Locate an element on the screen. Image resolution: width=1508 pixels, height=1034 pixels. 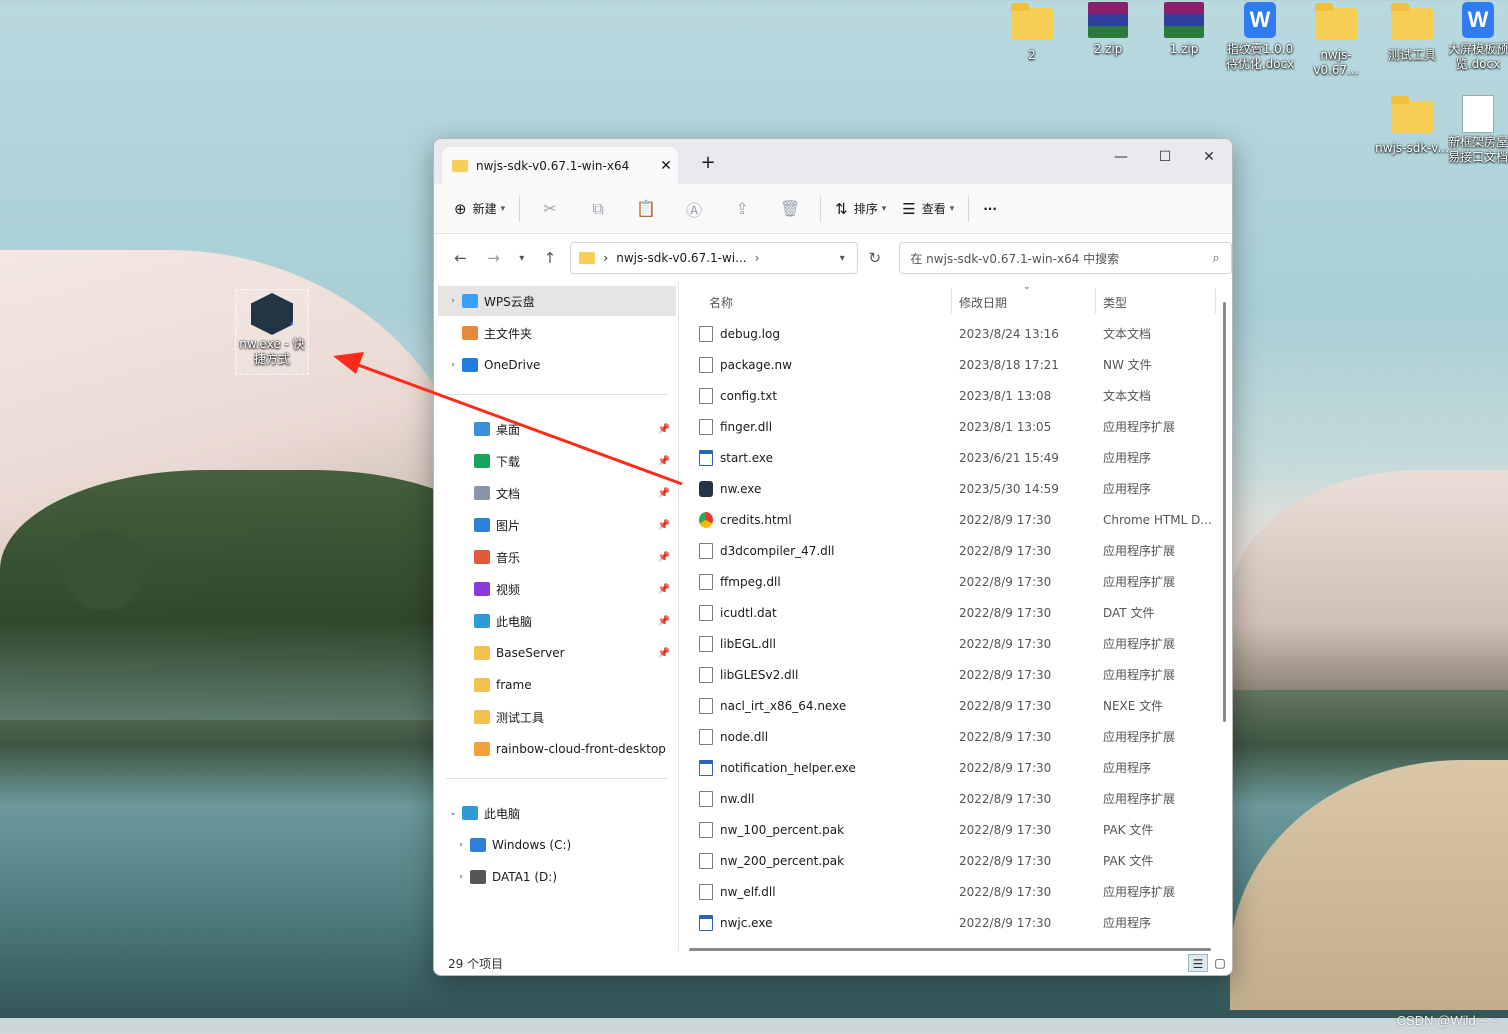
column-header-type: 类型 is located at coordinates (1115, 302).